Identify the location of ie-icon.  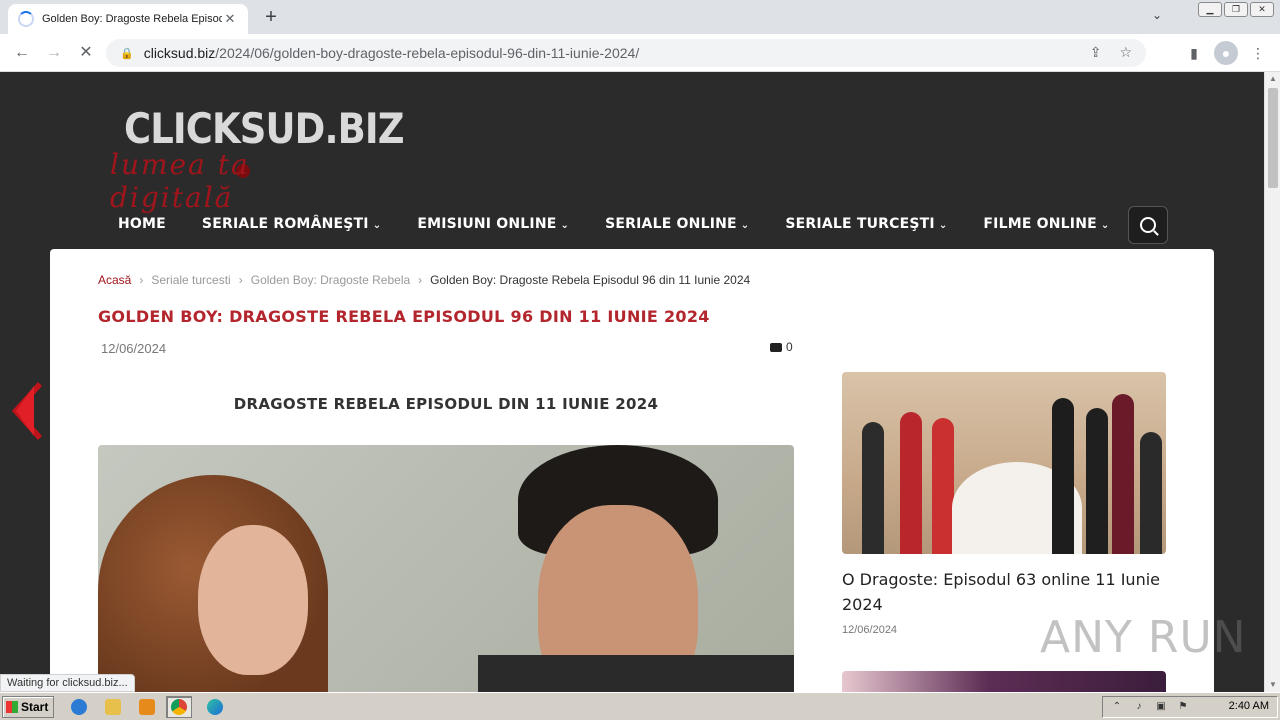
(79, 707).